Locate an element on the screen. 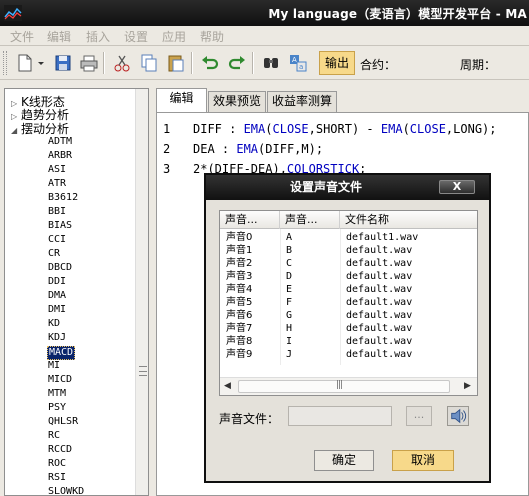 The width and height of the screenshot is (529, 496). save-icon is located at coordinates (63, 63).